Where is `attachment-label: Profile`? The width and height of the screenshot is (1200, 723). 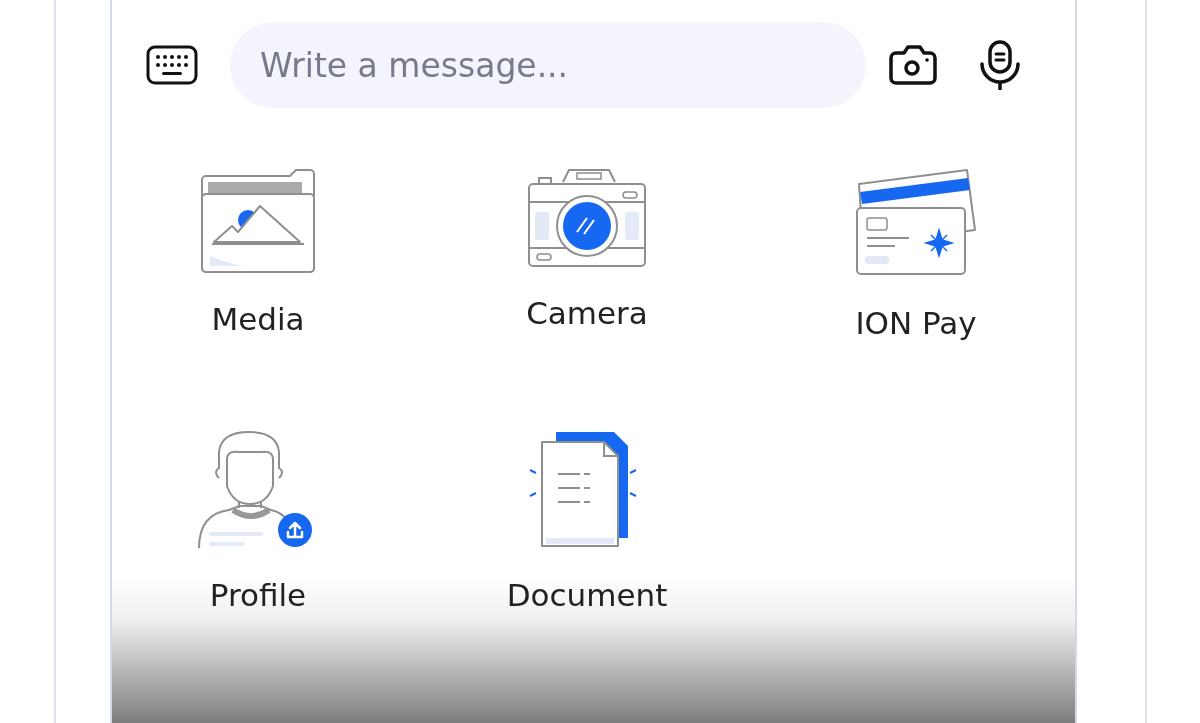 attachment-label: Profile is located at coordinates (258, 595).